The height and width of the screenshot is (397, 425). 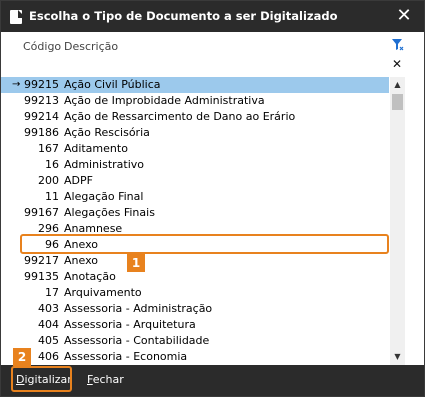 What do you see at coordinates (195, 165) in the screenshot?
I see `list-item: 16 Administrativo` at bounding box center [195, 165].